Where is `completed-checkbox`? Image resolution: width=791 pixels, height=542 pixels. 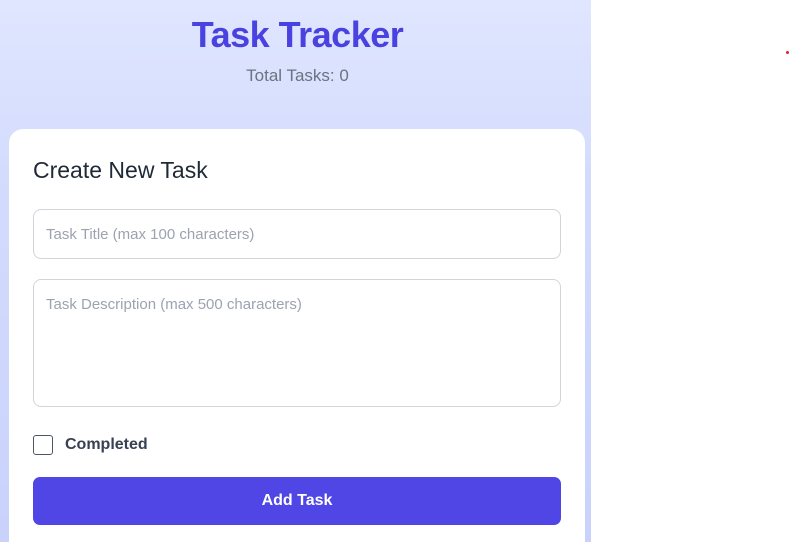 completed-checkbox is located at coordinates (43, 445).